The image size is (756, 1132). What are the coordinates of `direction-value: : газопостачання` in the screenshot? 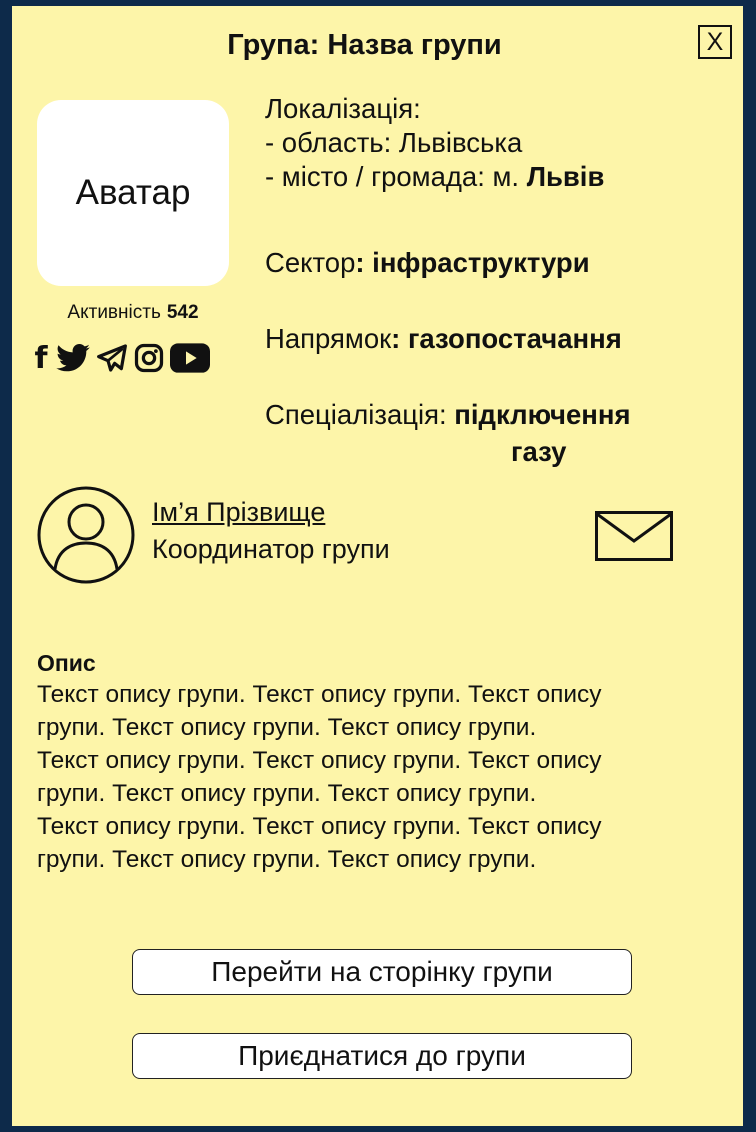 It's located at (506, 338).